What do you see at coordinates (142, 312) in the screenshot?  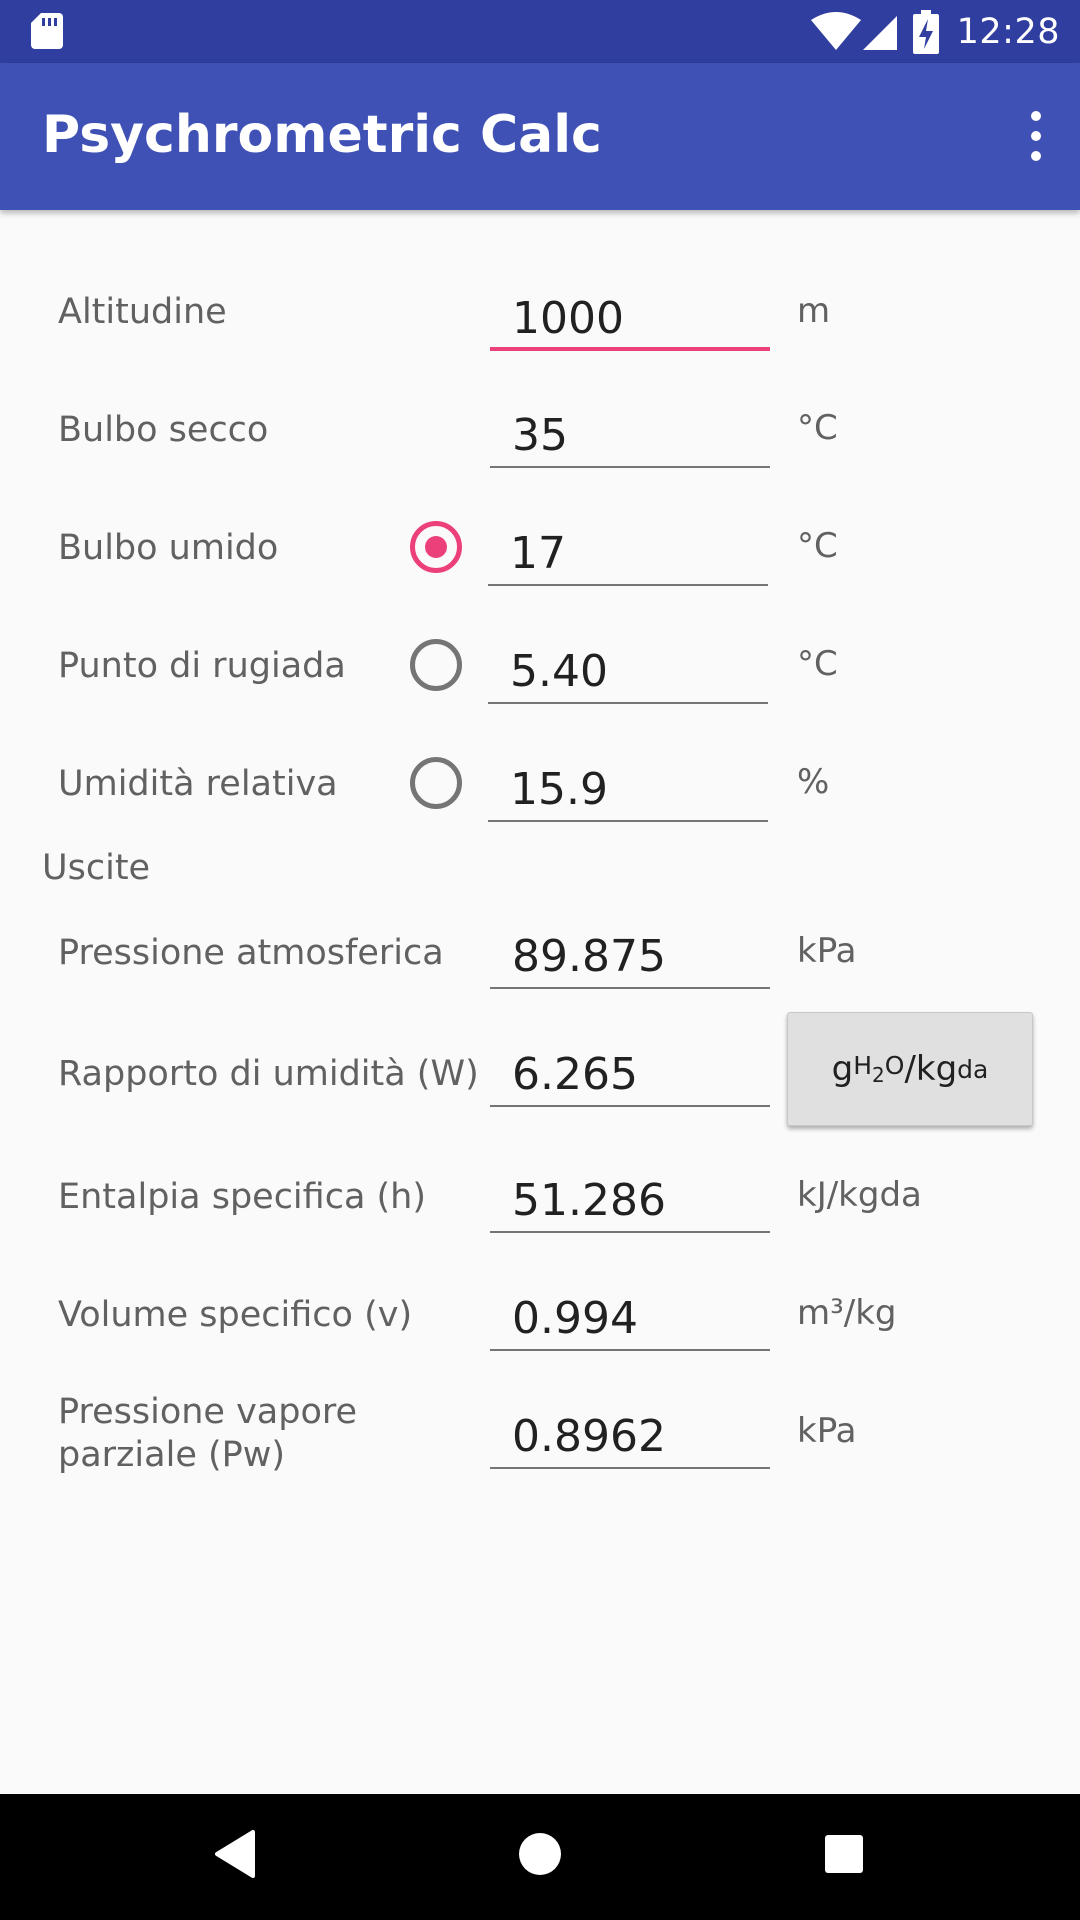 I see `altitude-label: Altitudine` at bounding box center [142, 312].